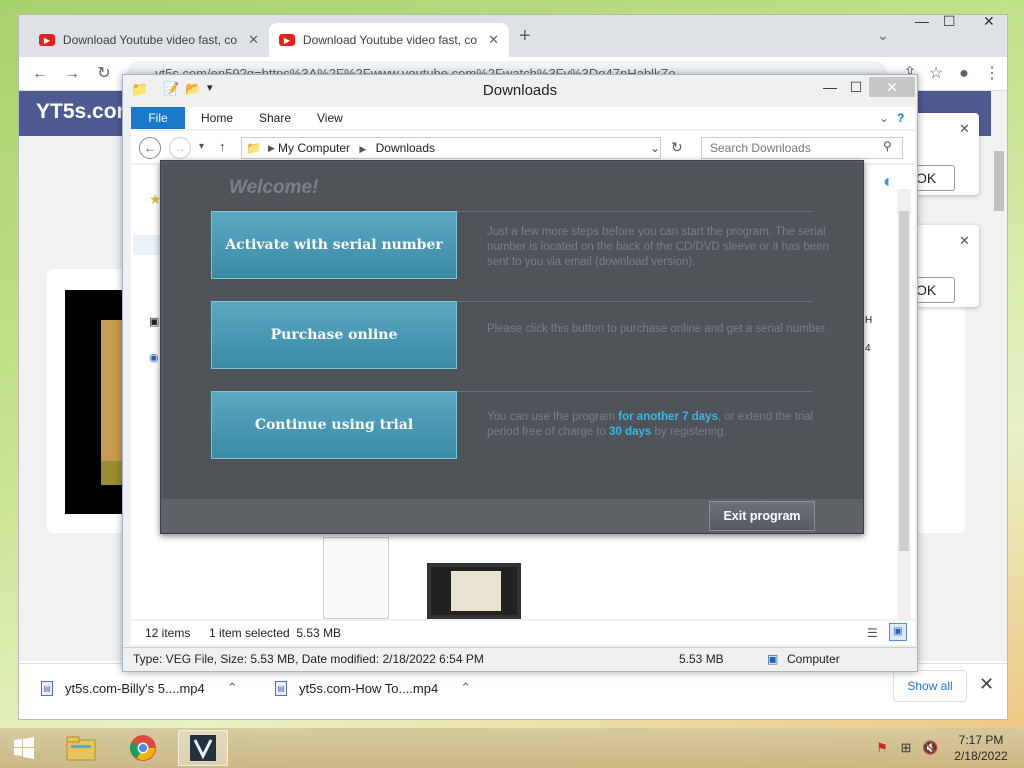 Image resolution: width=1024 pixels, height=768 pixels. What do you see at coordinates (888, 181) in the screenshot?
I see `preview-pane-icon: ◐` at bounding box center [888, 181].